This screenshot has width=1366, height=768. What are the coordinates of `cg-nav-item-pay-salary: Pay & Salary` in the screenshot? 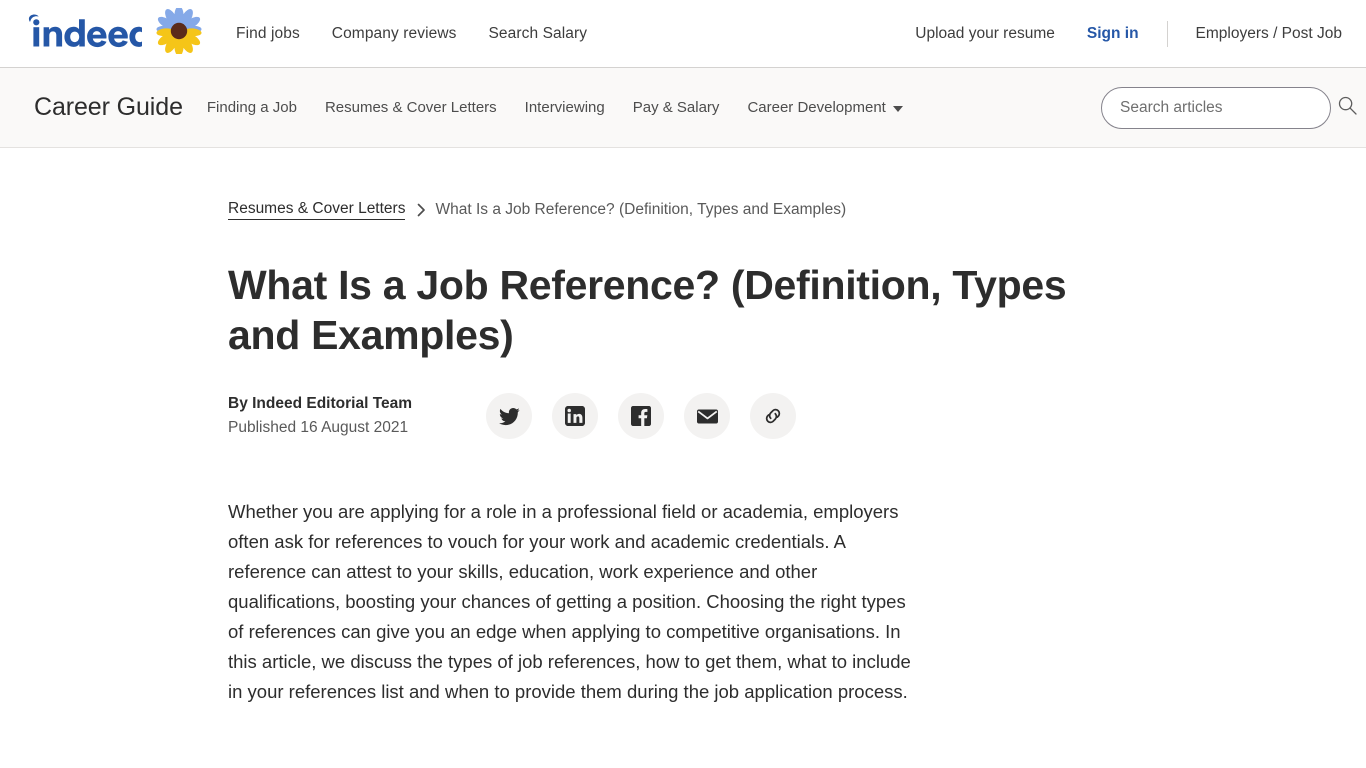 It's located at (676, 107).